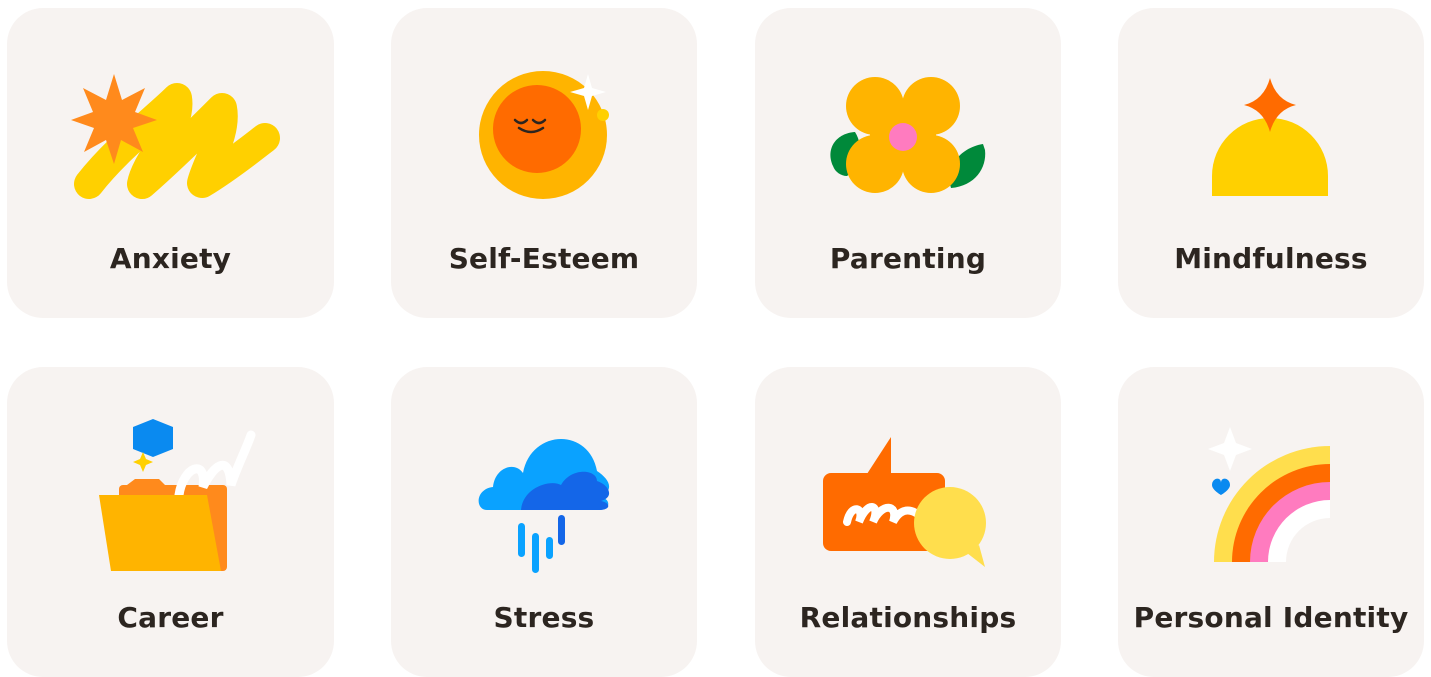  What do you see at coordinates (175, 136) in the screenshot?
I see `scribble-starburst-icon` at bounding box center [175, 136].